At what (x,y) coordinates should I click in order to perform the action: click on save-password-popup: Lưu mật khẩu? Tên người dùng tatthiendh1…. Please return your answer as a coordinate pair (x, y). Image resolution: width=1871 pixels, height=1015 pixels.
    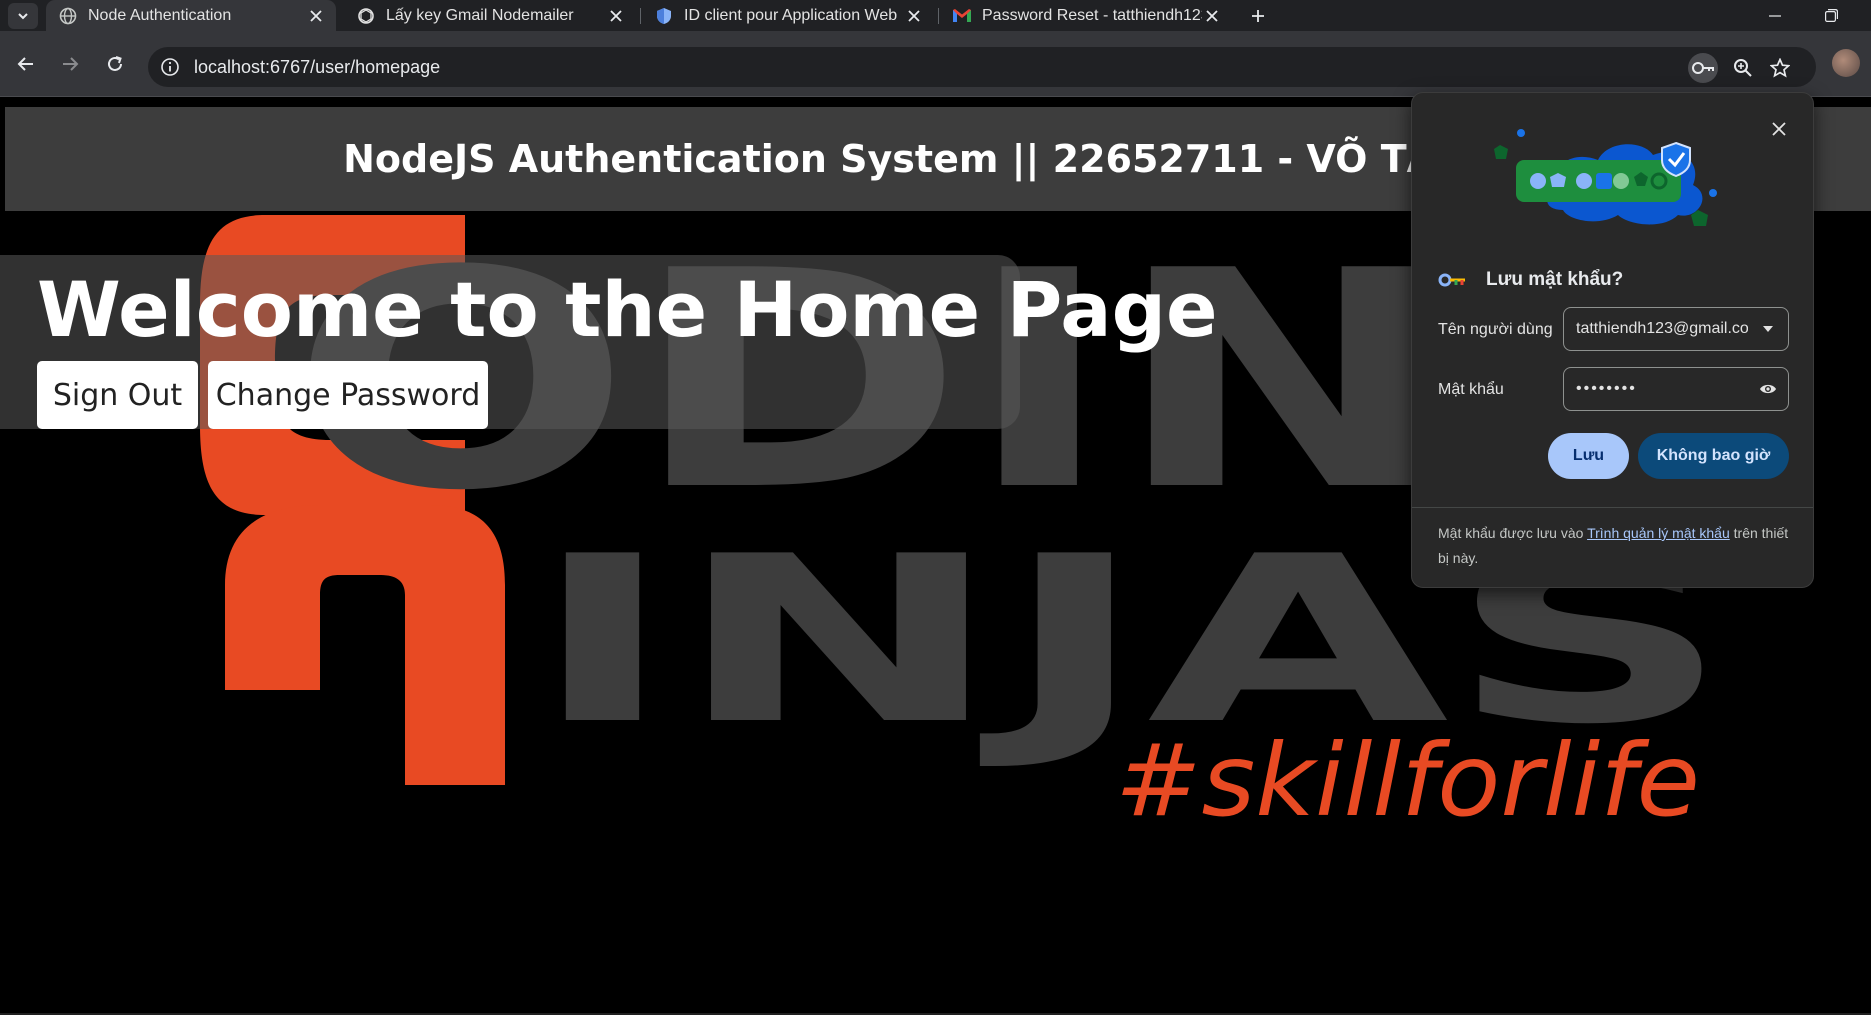
    Looking at the image, I should click on (1612, 340).